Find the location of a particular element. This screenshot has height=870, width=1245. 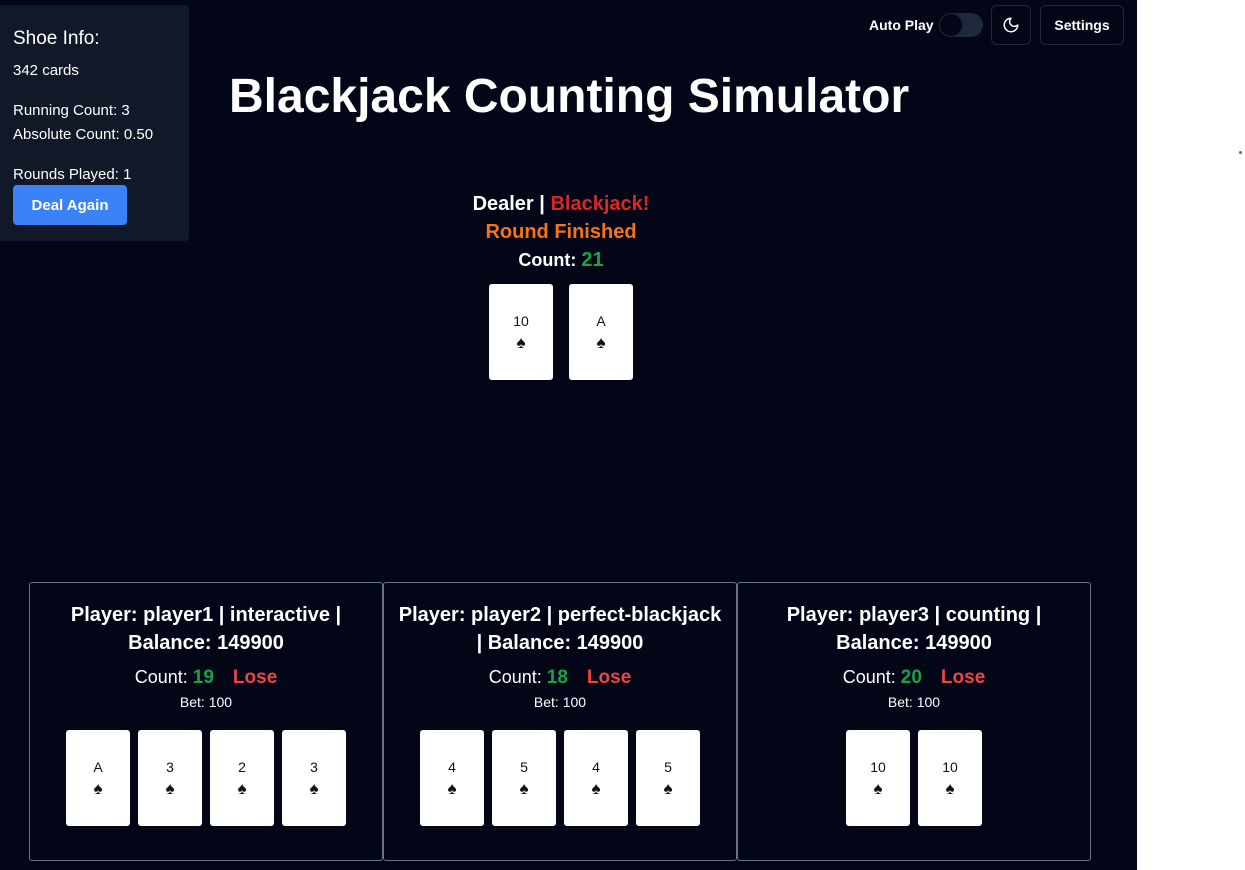

page-title: Blackjack Counting Simulator is located at coordinates (569, 96).